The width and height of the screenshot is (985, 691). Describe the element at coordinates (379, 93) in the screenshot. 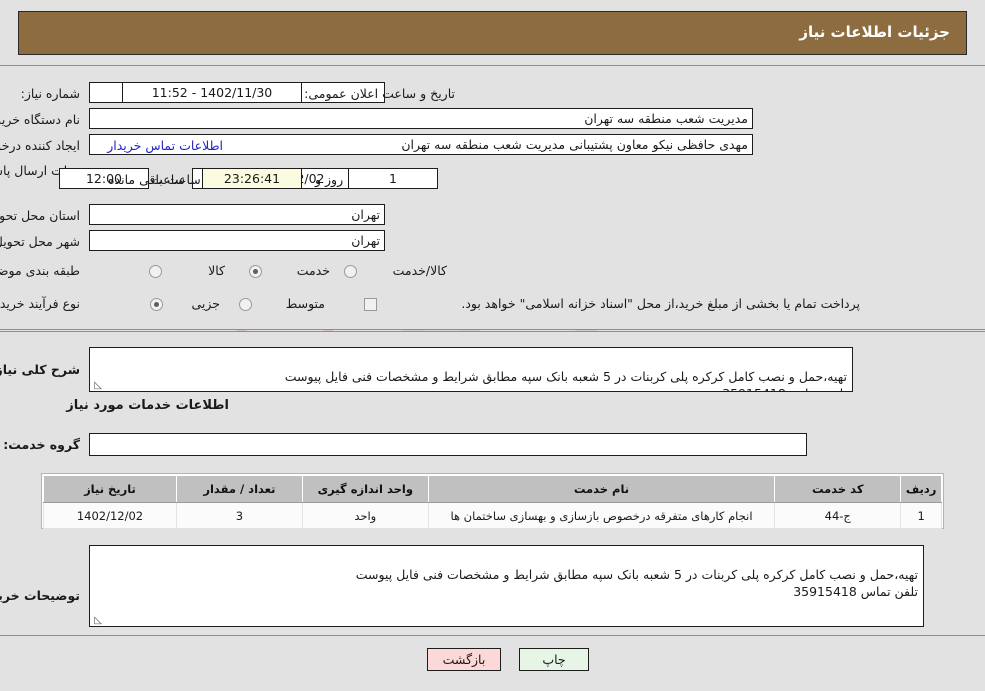

I see `public-announce-label: تاریخ و ساعت اعلان عمومی:` at that location.